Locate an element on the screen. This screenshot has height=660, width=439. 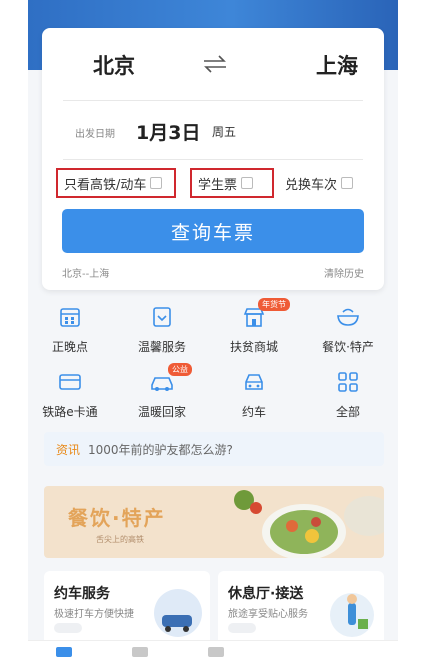
grid-icon is located at coordinates (348, 382).